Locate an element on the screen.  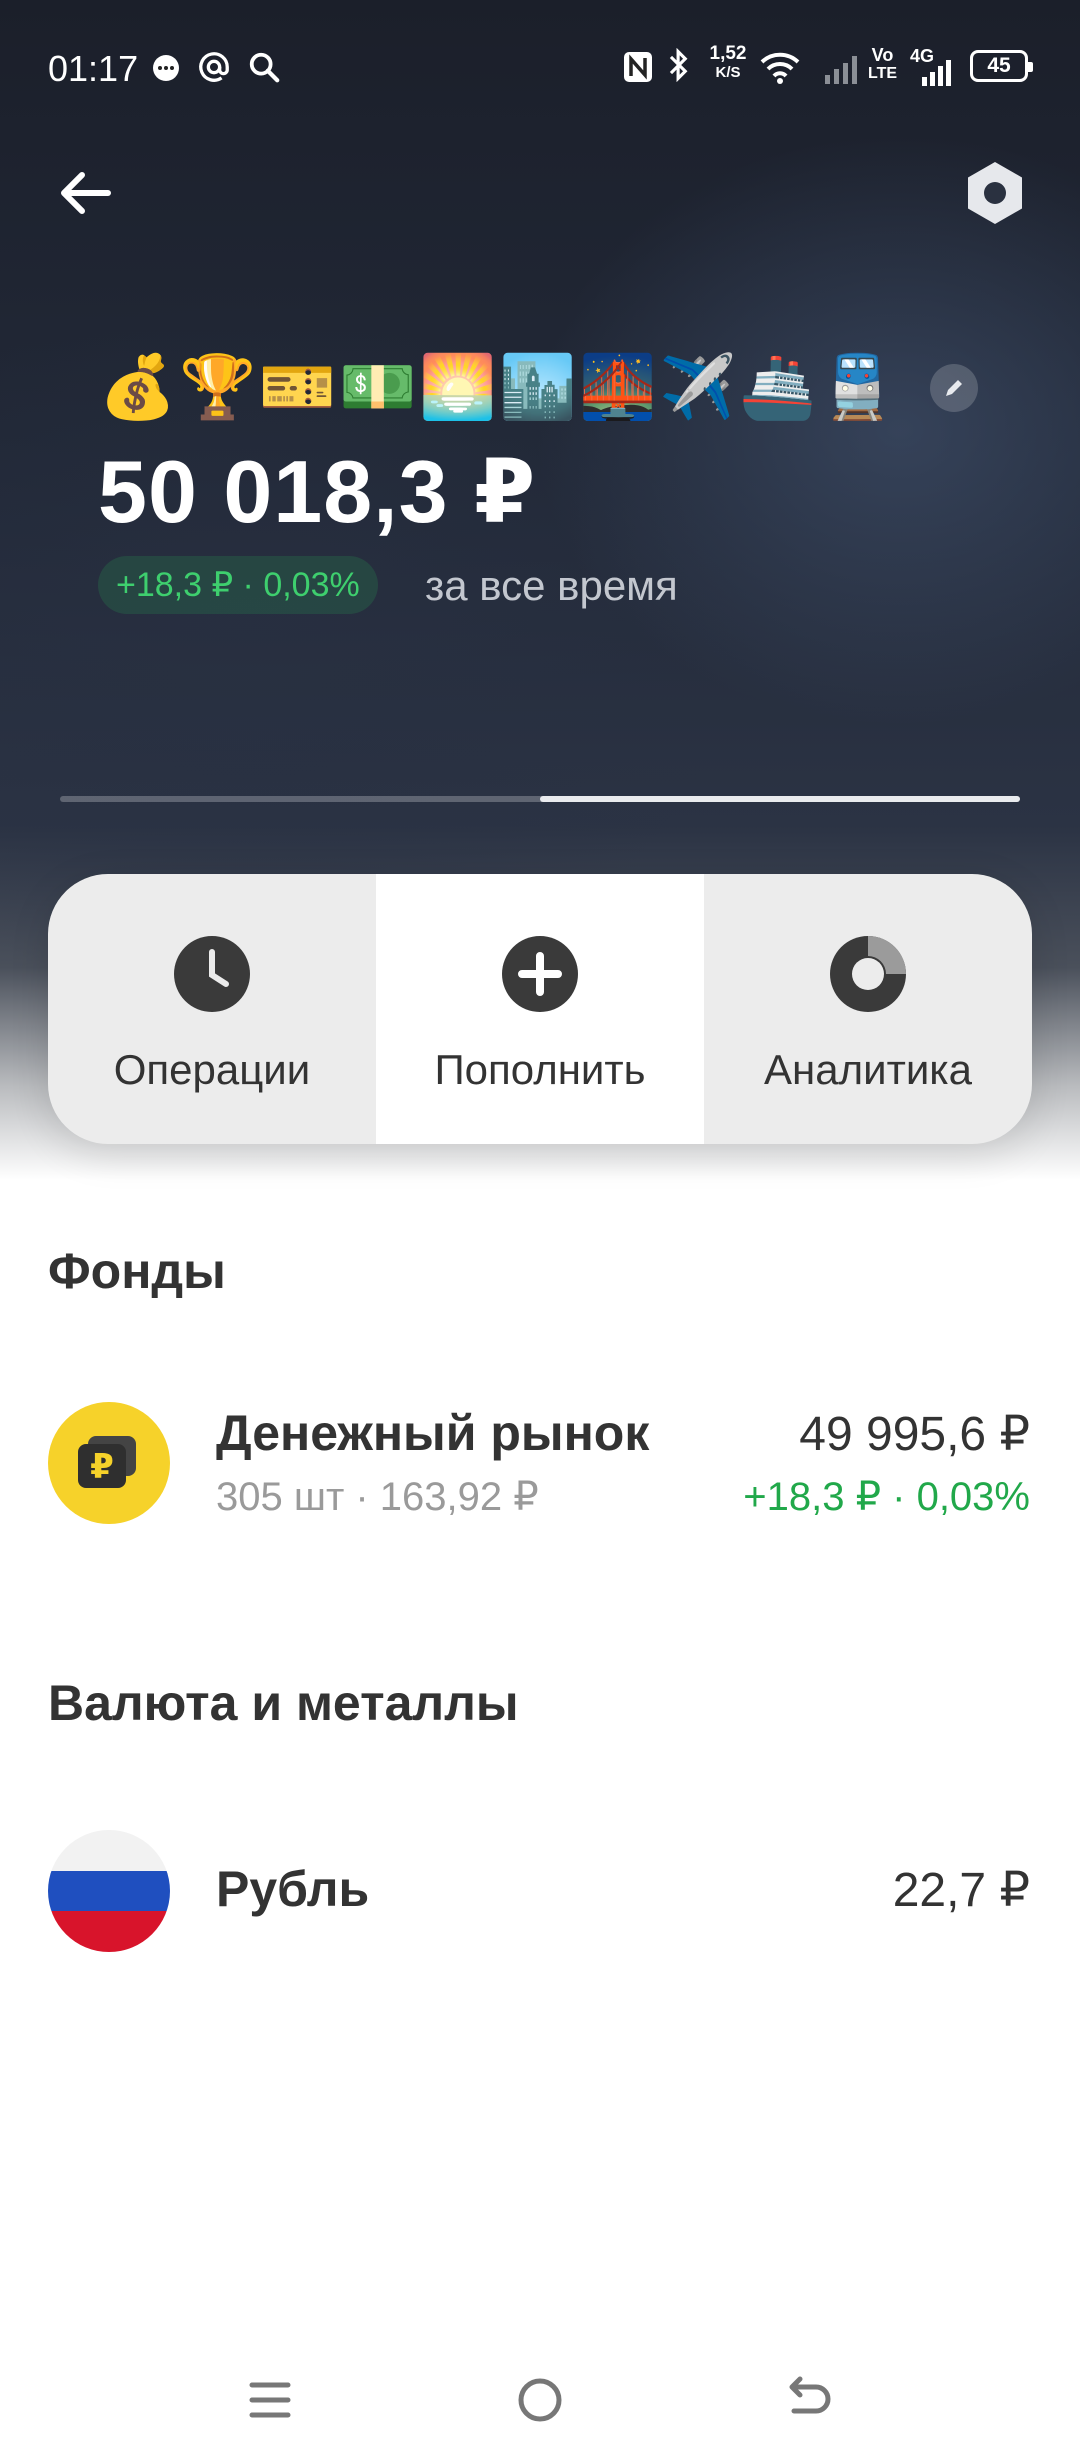
settings-hexagon-icon is located at coordinates (995, 193).